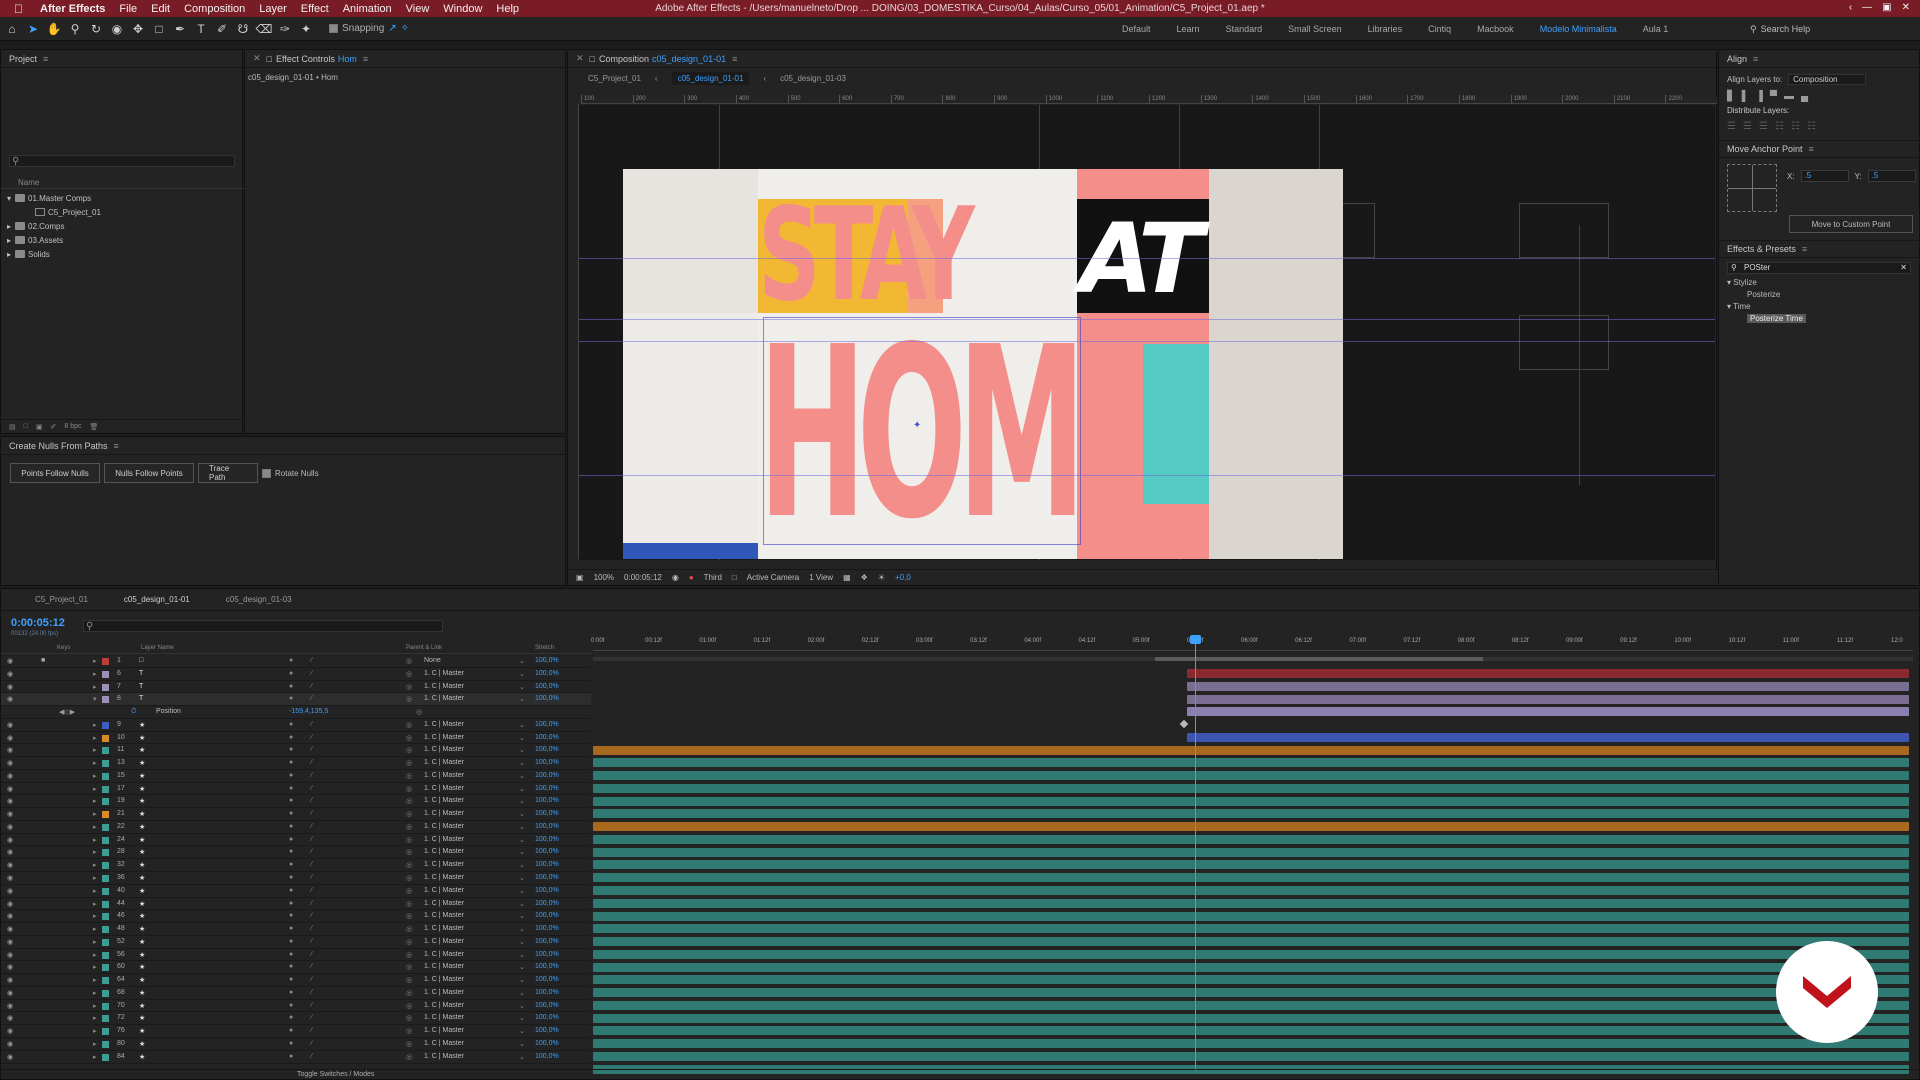  Describe the element at coordinates (72, 426) in the screenshot. I see `bpc-label: 8 bpc` at that location.